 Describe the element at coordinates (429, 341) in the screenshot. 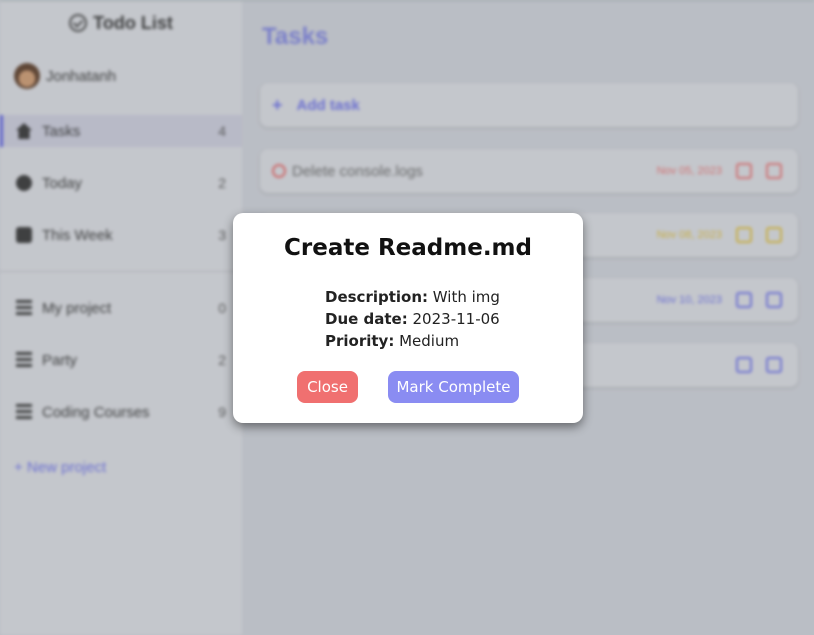

I see `priority-value: Medium` at that location.